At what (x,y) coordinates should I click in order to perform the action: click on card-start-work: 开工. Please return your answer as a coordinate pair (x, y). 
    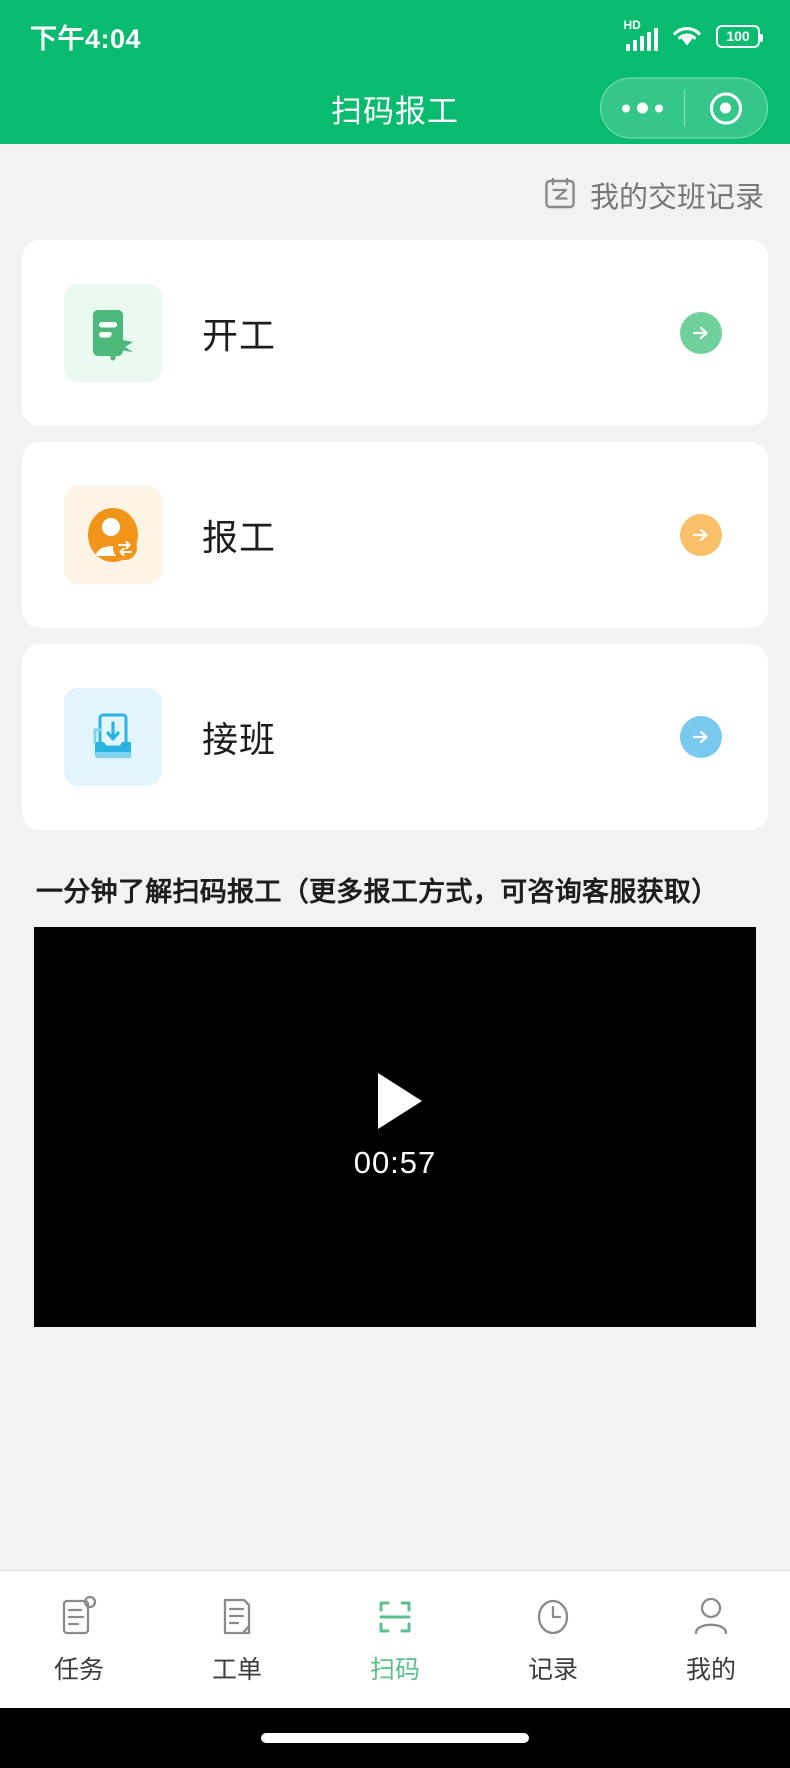
    Looking at the image, I should click on (395, 333).